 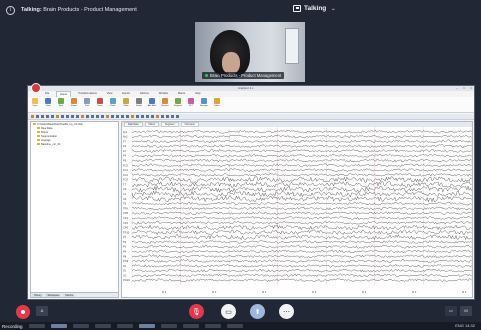 I want to click on ribbon-button: Save, so click(x=61, y=104).